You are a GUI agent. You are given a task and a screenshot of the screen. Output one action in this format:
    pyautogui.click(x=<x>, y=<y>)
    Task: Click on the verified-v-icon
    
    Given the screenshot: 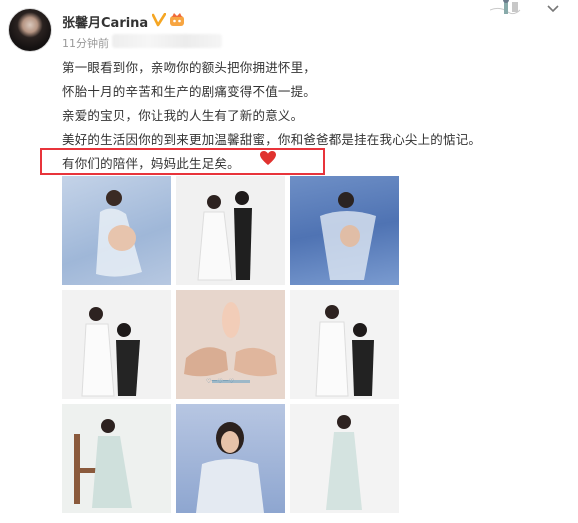 What is the action you would take?
    pyautogui.click(x=159, y=20)
    